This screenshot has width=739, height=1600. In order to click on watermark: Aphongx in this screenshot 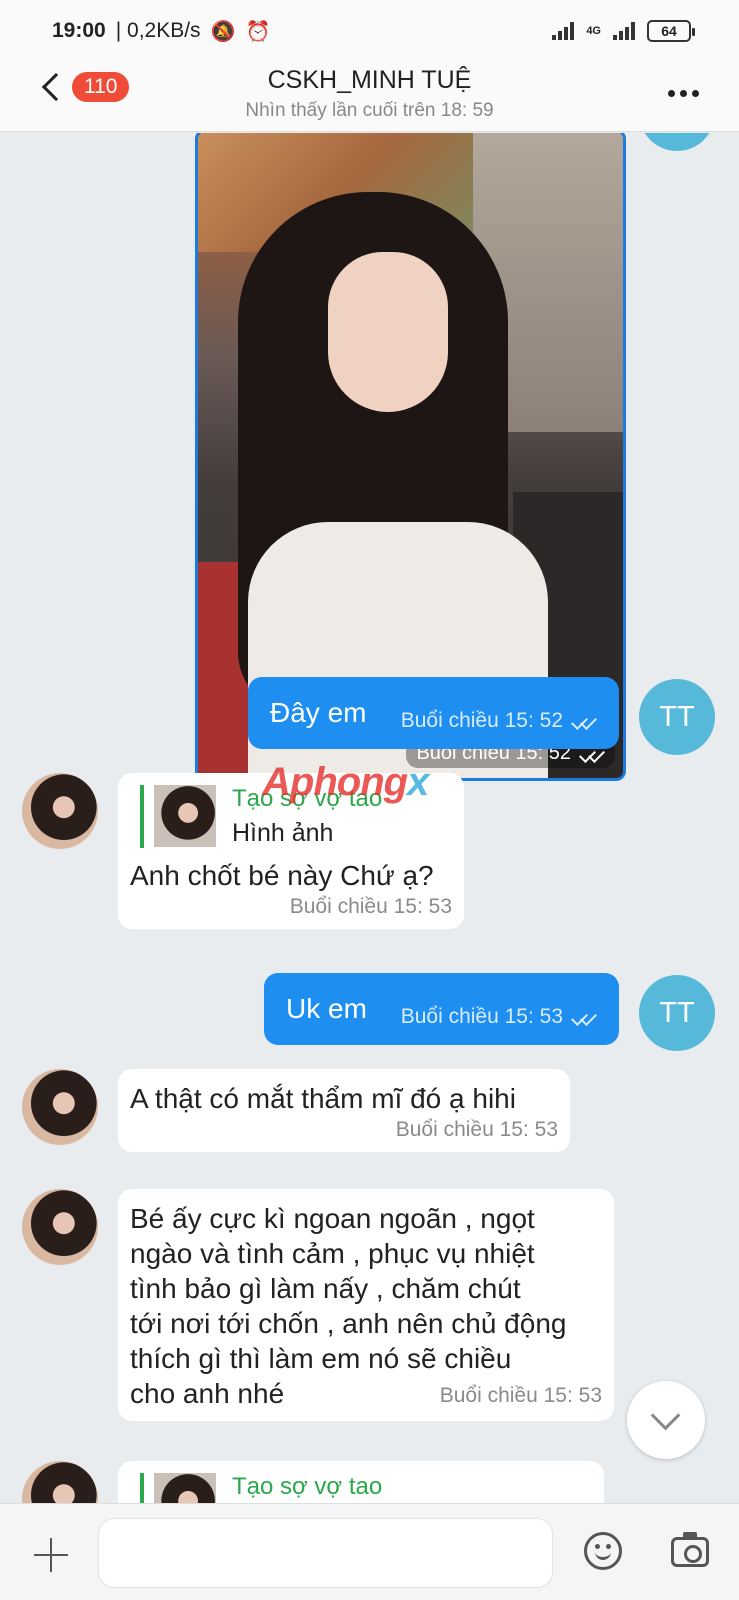, I will do `click(345, 782)`.